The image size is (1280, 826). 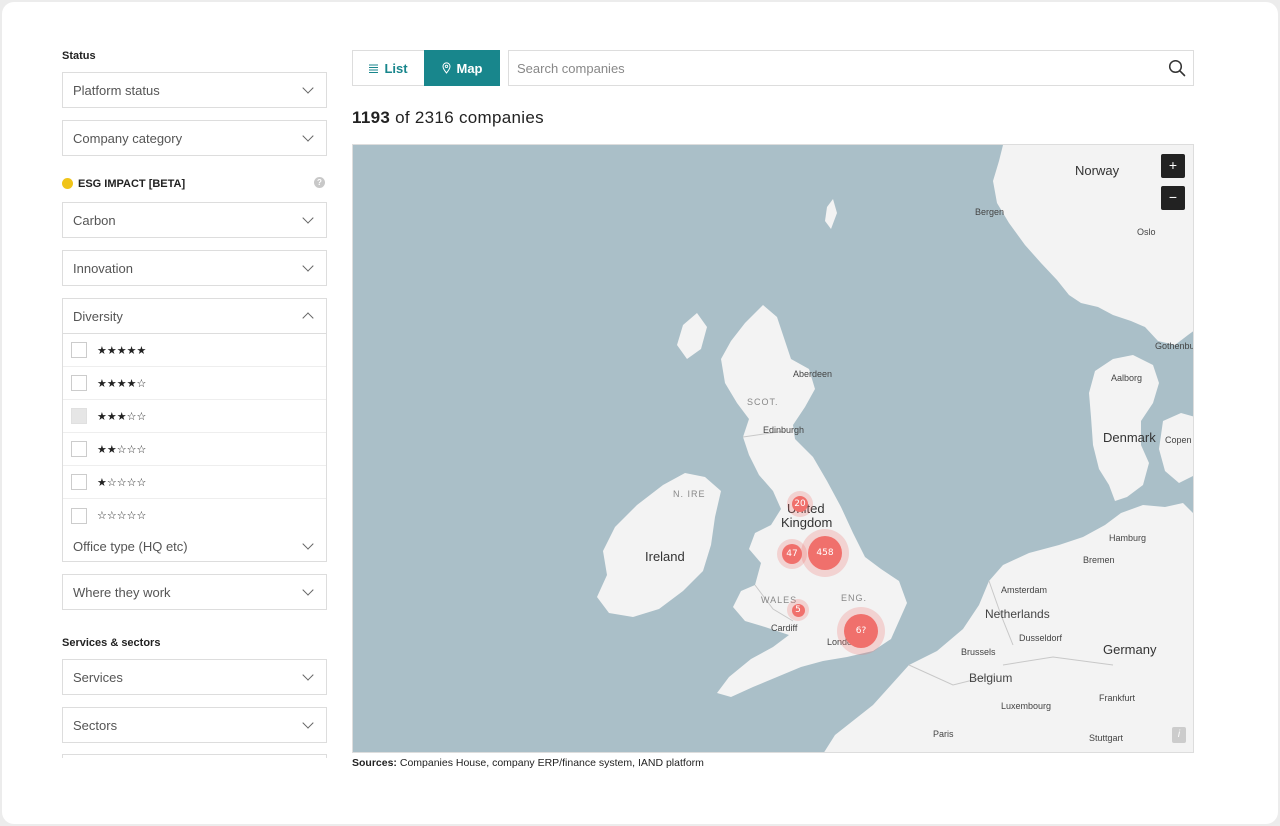 I want to click on cluster-marker: 20, so click(x=800, y=504).